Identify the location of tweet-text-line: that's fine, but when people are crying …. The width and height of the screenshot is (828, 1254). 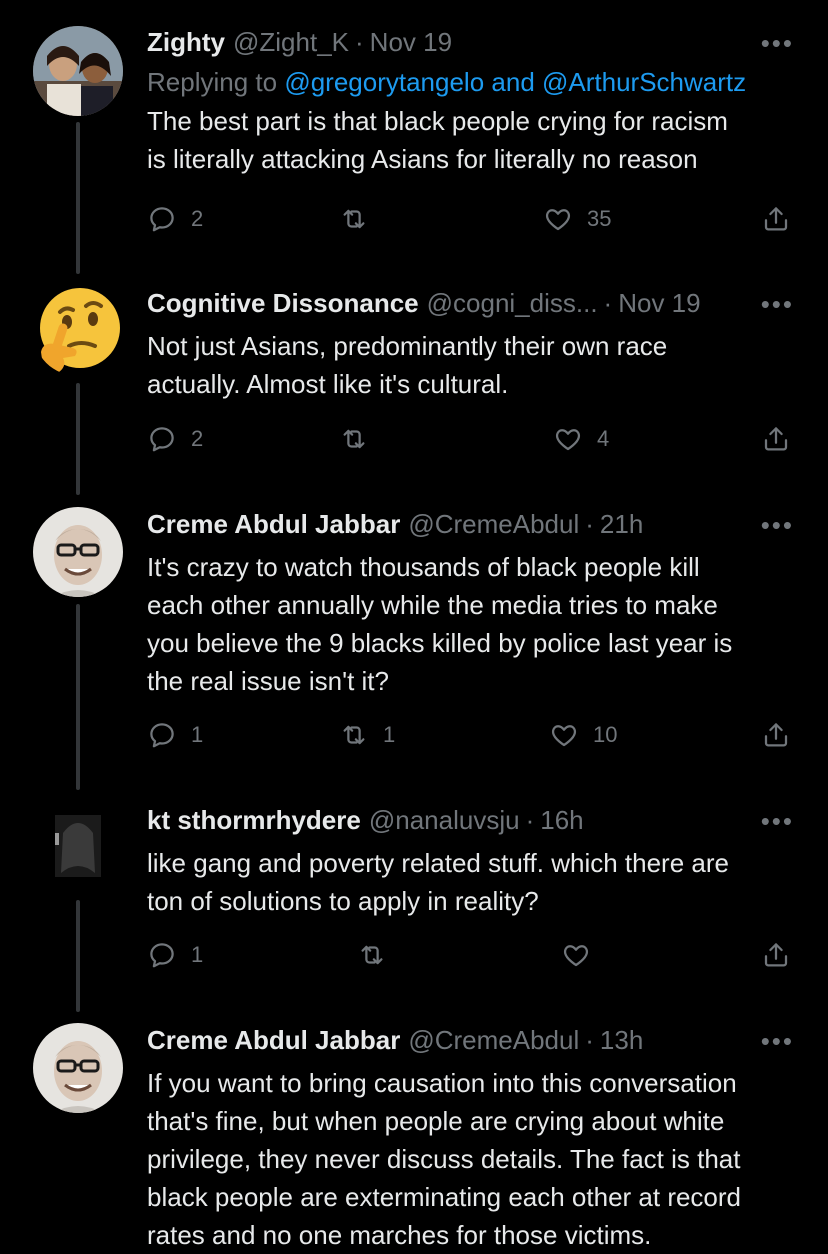
(436, 1121).